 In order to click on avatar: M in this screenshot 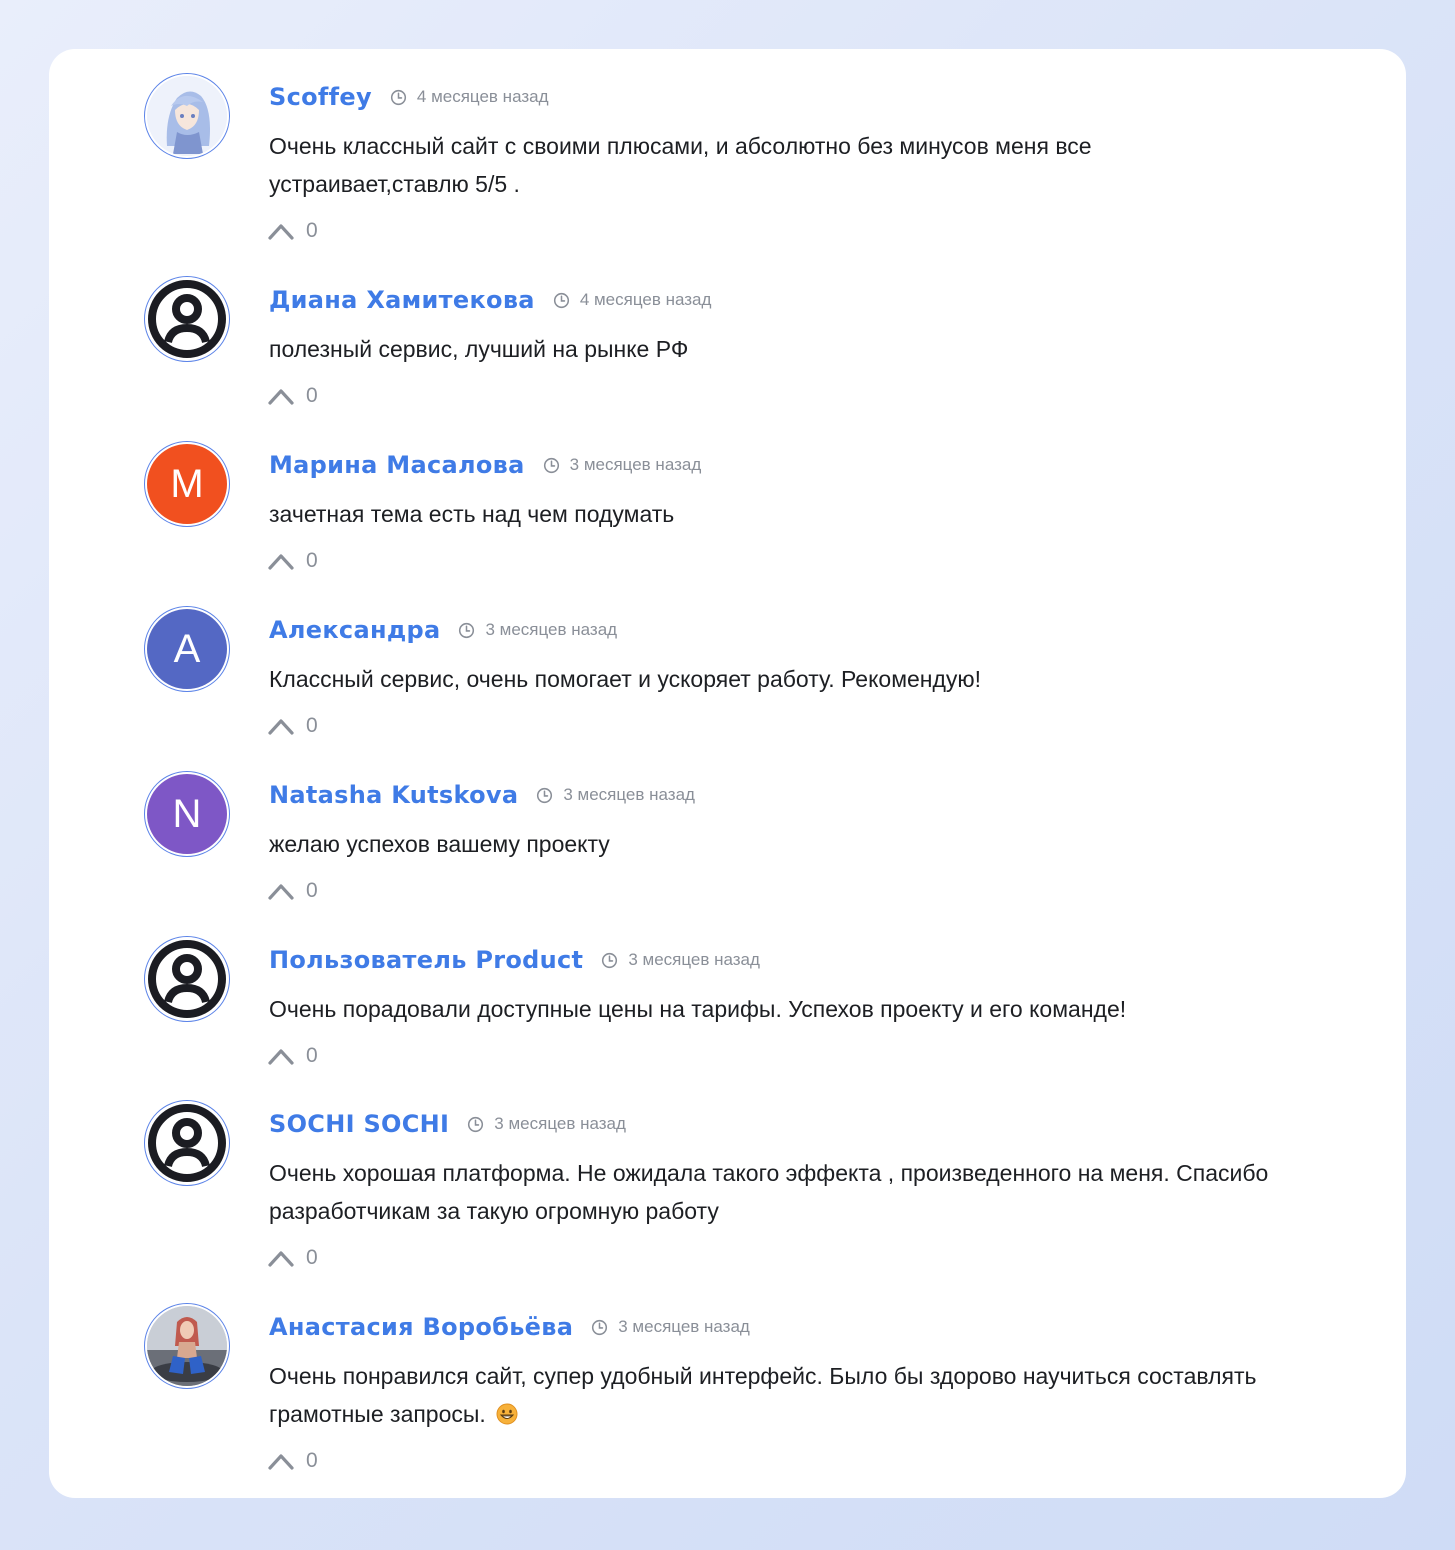, I will do `click(187, 484)`.